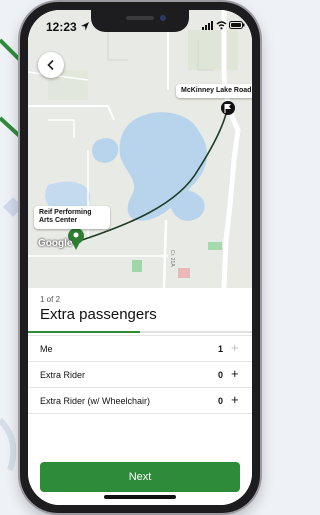 Image resolution: width=320 pixels, height=515 pixels. I want to click on chevron-left-icon, so click(50, 65).